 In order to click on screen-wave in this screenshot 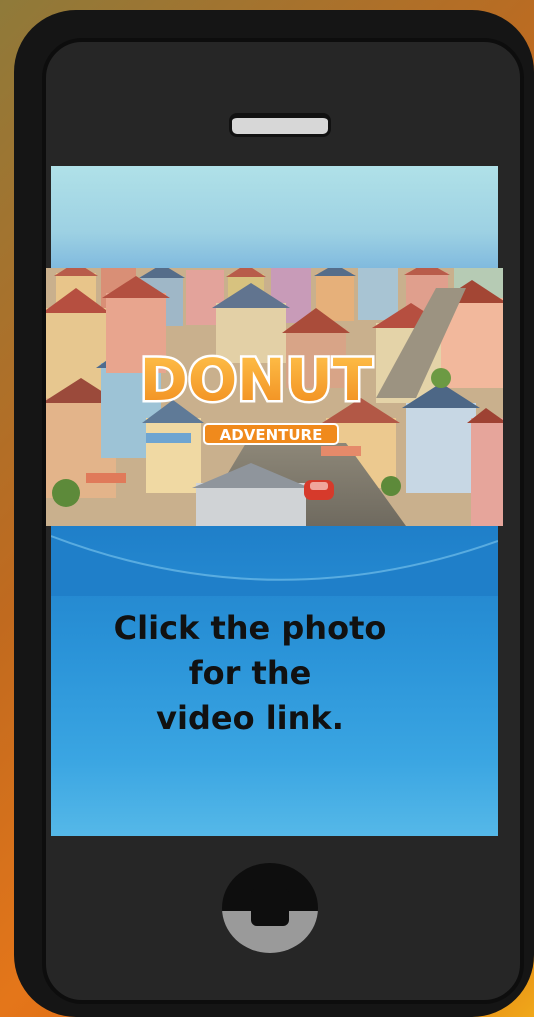, I will do `click(274, 565)`.